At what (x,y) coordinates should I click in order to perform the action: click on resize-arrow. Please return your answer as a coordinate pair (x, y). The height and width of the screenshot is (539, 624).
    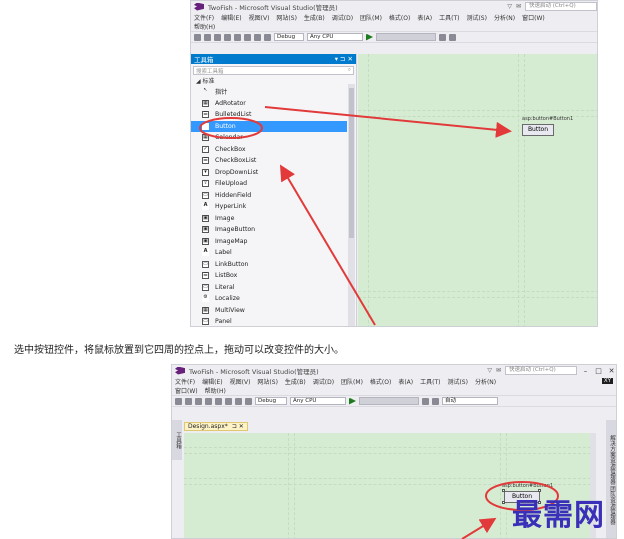
    Looking at the image, I should click on (479, 528).